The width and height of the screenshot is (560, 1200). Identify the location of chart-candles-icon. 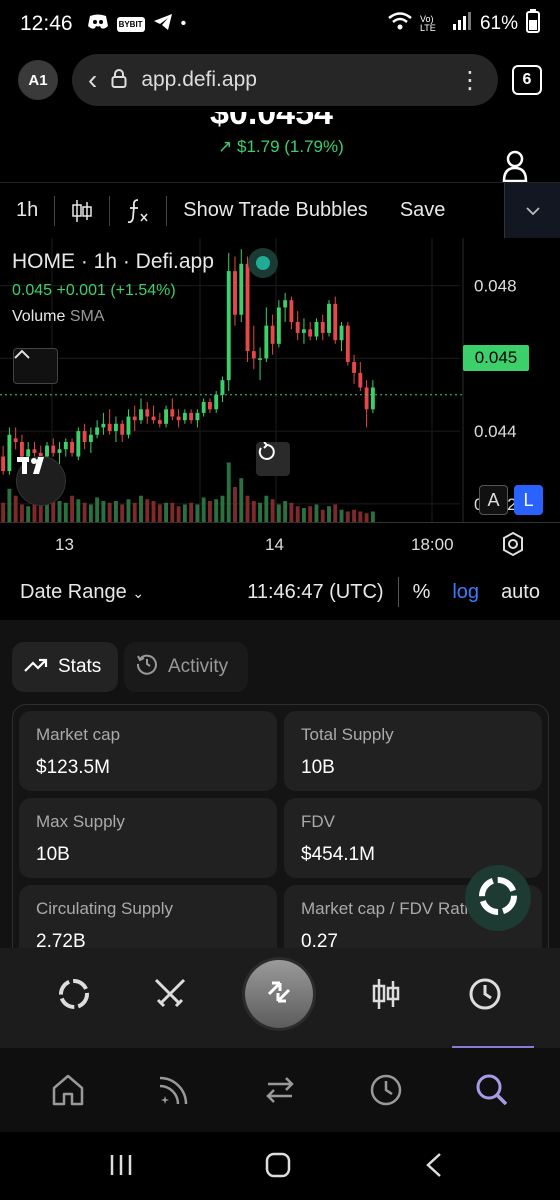
(386, 996).